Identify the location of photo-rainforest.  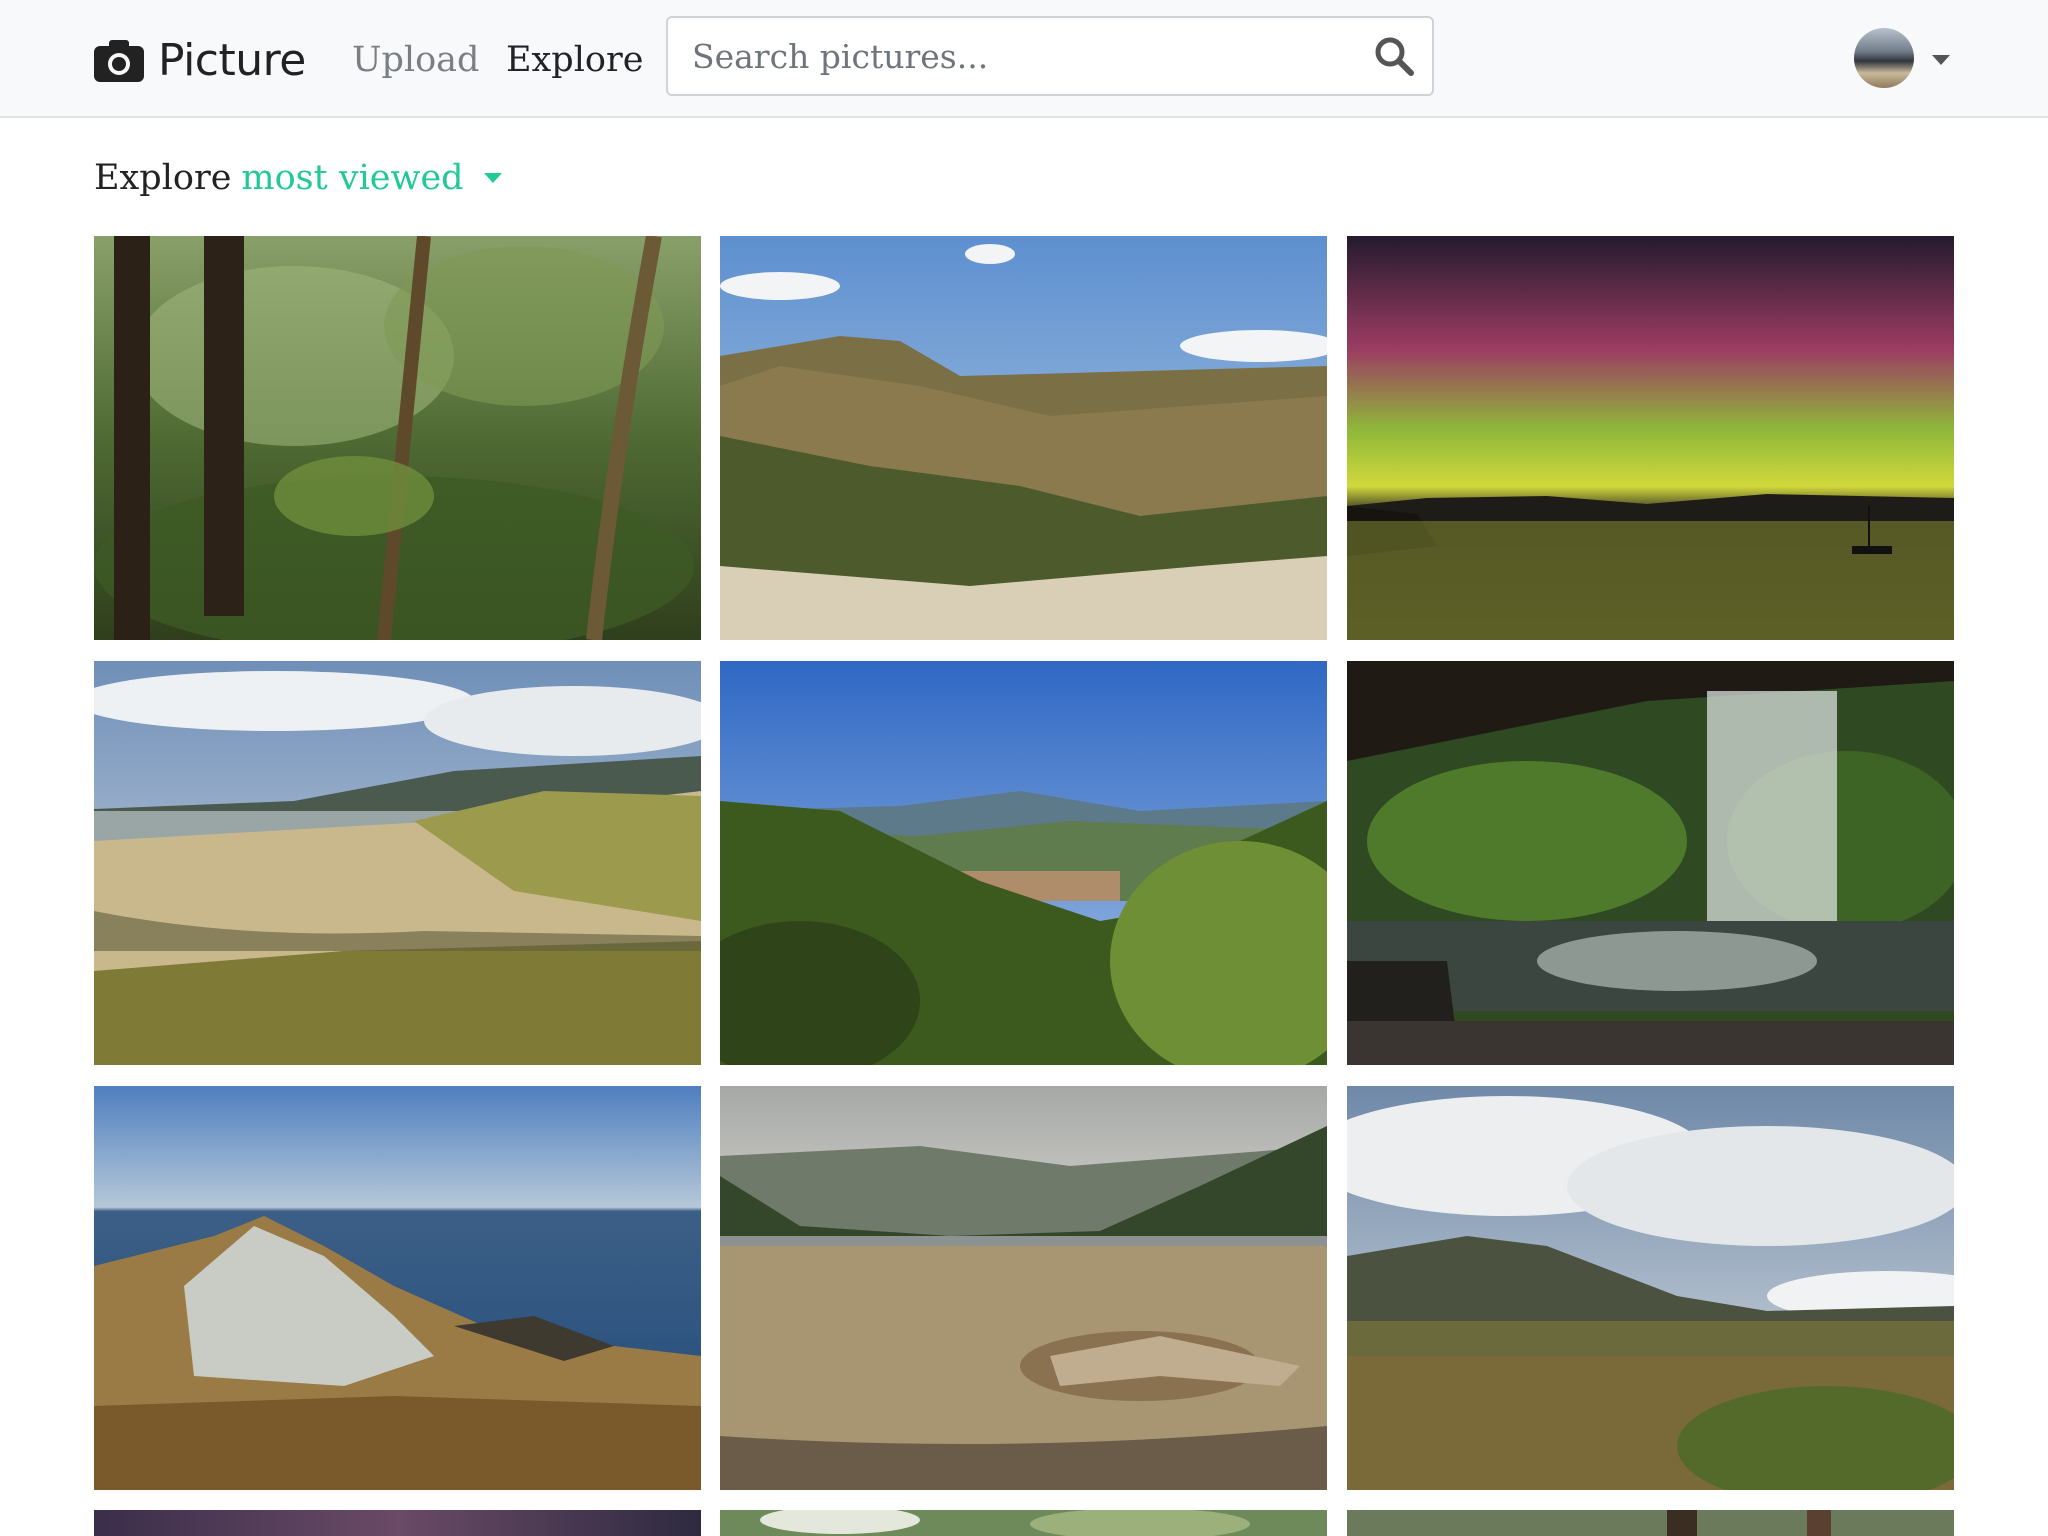
(397, 438).